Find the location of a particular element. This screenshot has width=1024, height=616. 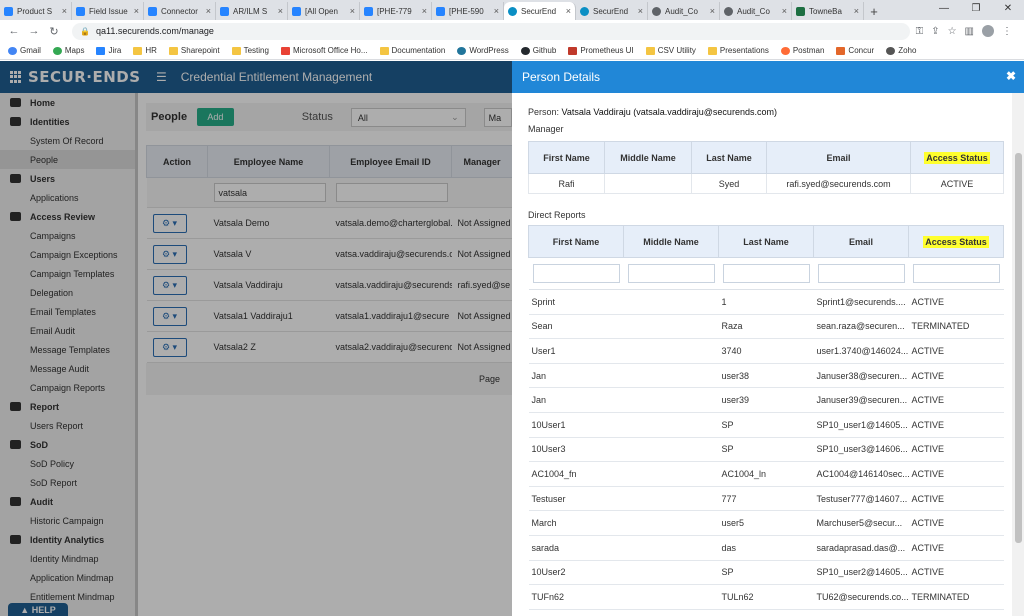

scrollbar is located at coordinates (1018, 354).